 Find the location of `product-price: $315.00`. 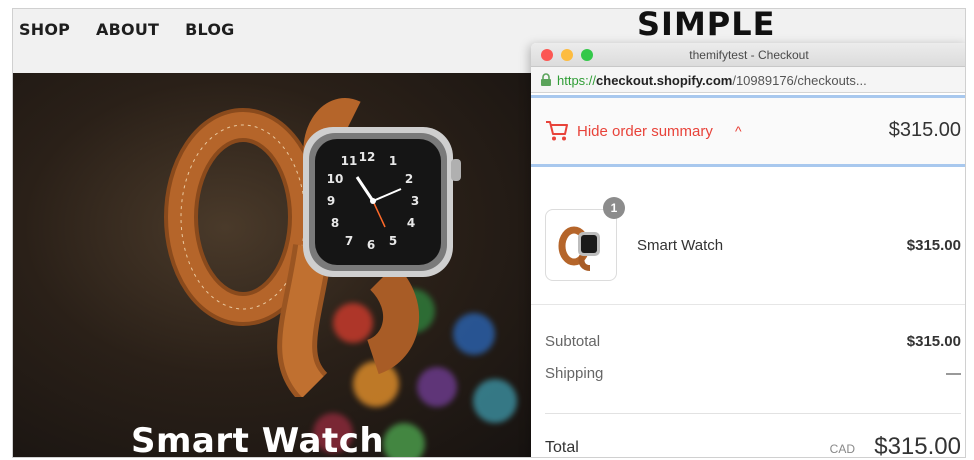

product-price: $315.00 is located at coordinates (933, 245).